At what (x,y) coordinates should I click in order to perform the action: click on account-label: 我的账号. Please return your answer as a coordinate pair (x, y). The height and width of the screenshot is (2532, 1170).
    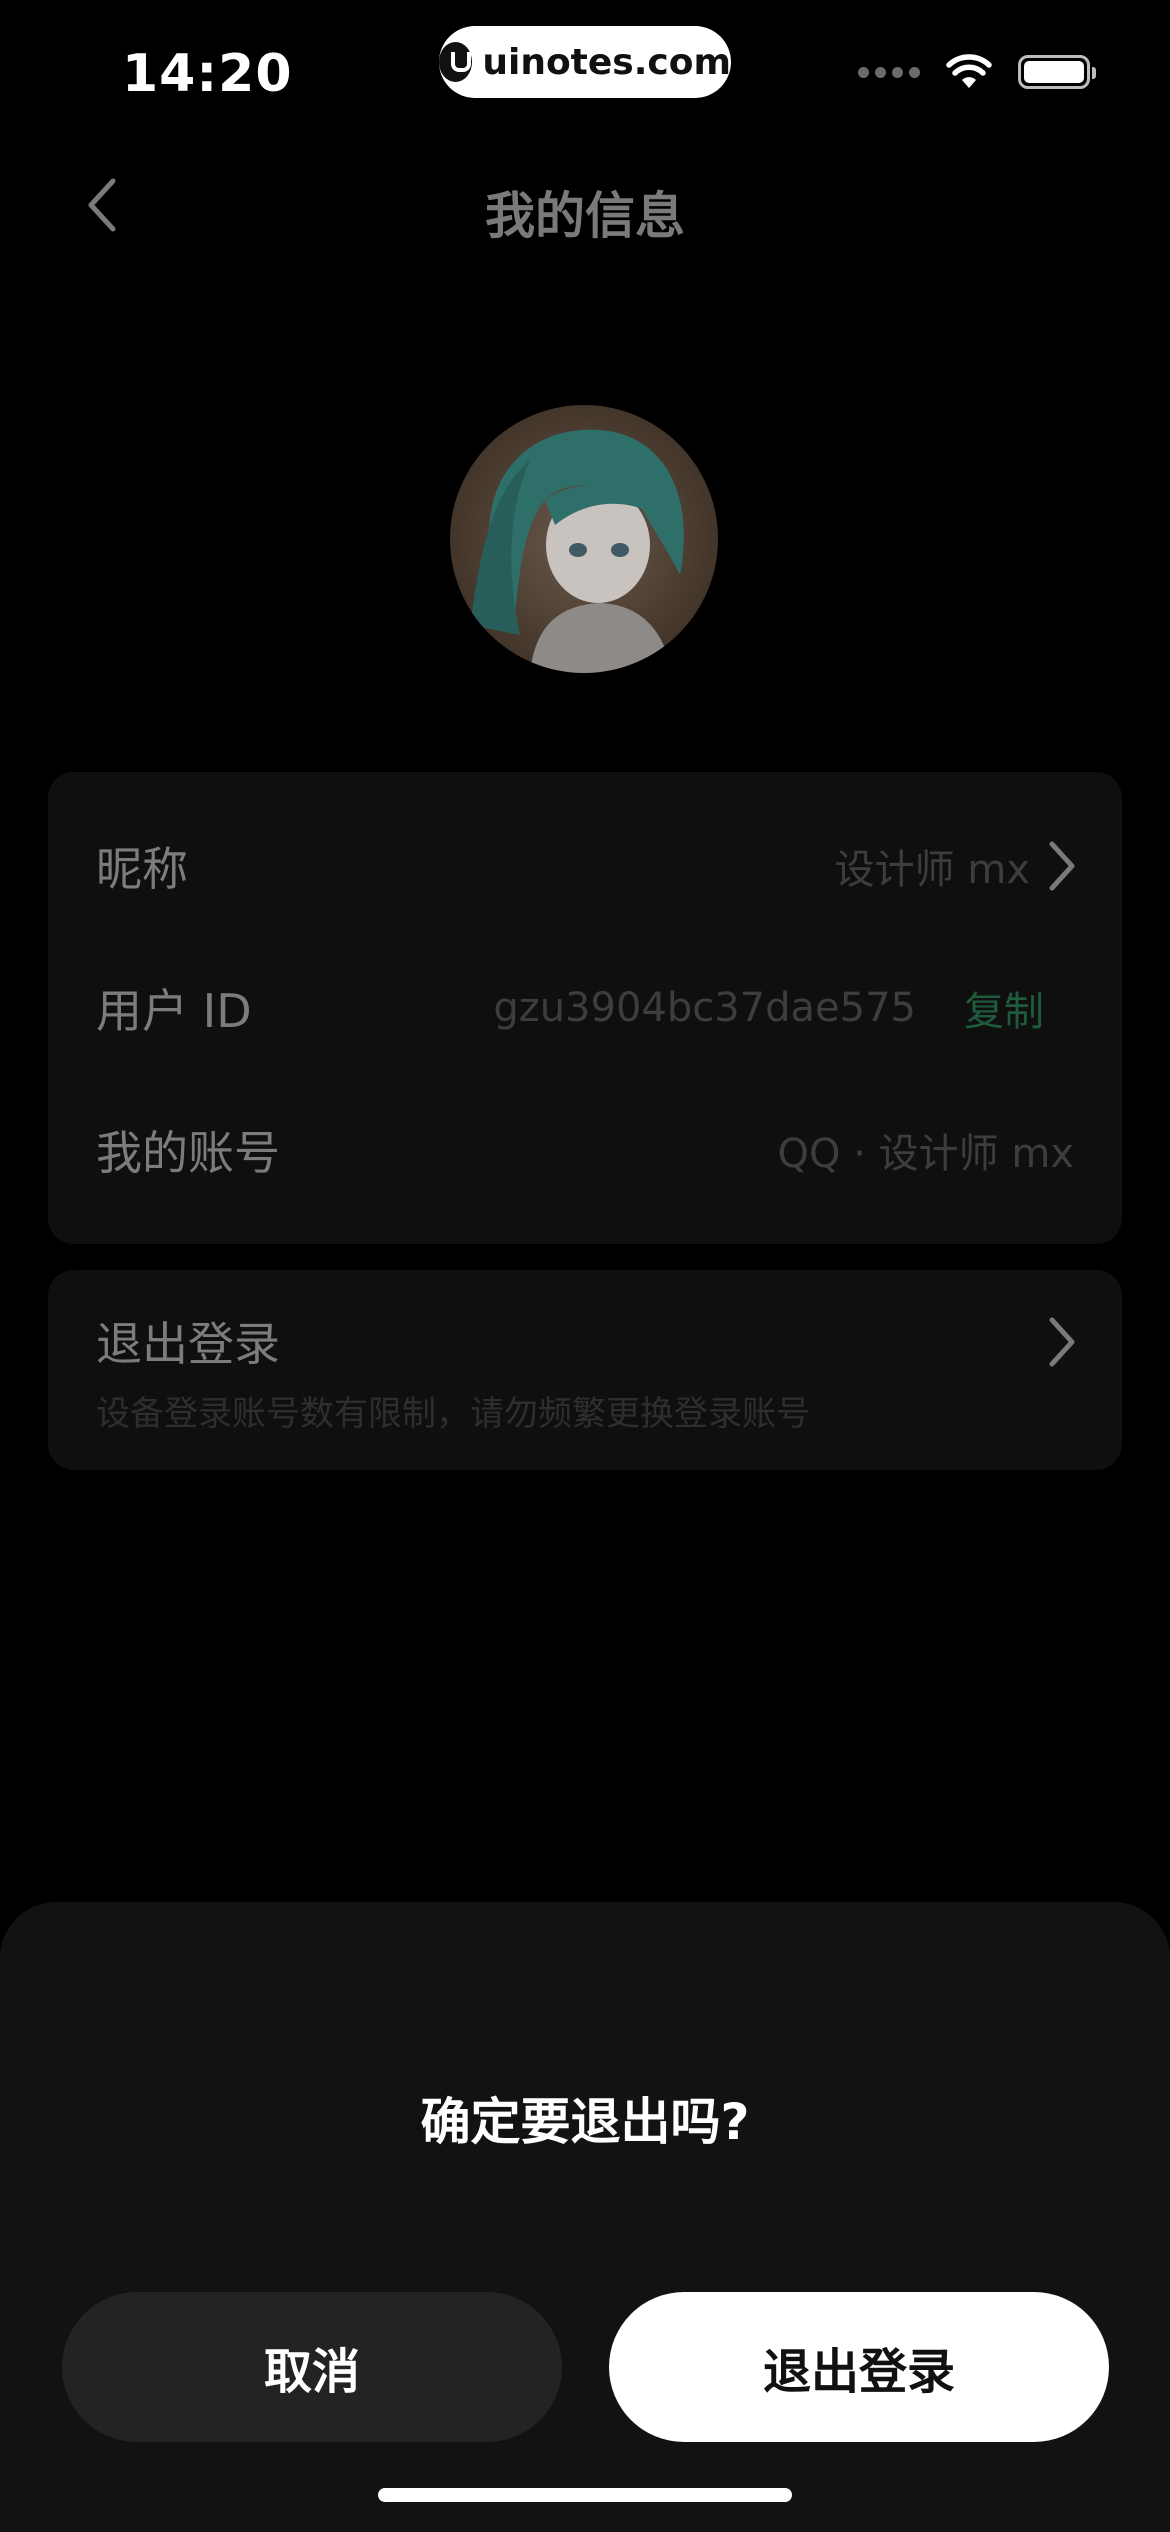
    Looking at the image, I should click on (188, 1153).